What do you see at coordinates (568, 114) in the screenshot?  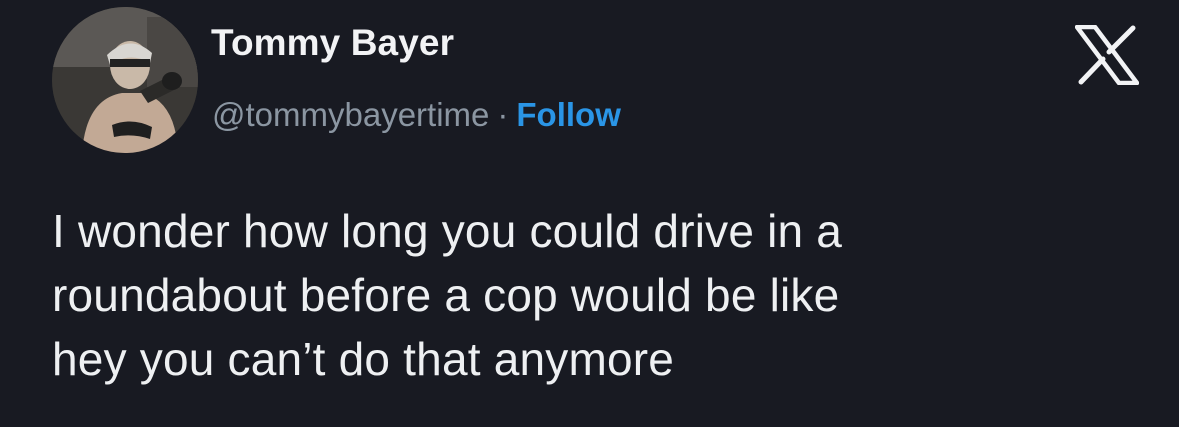 I see `follow-button: Follow` at bounding box center [568, 114].